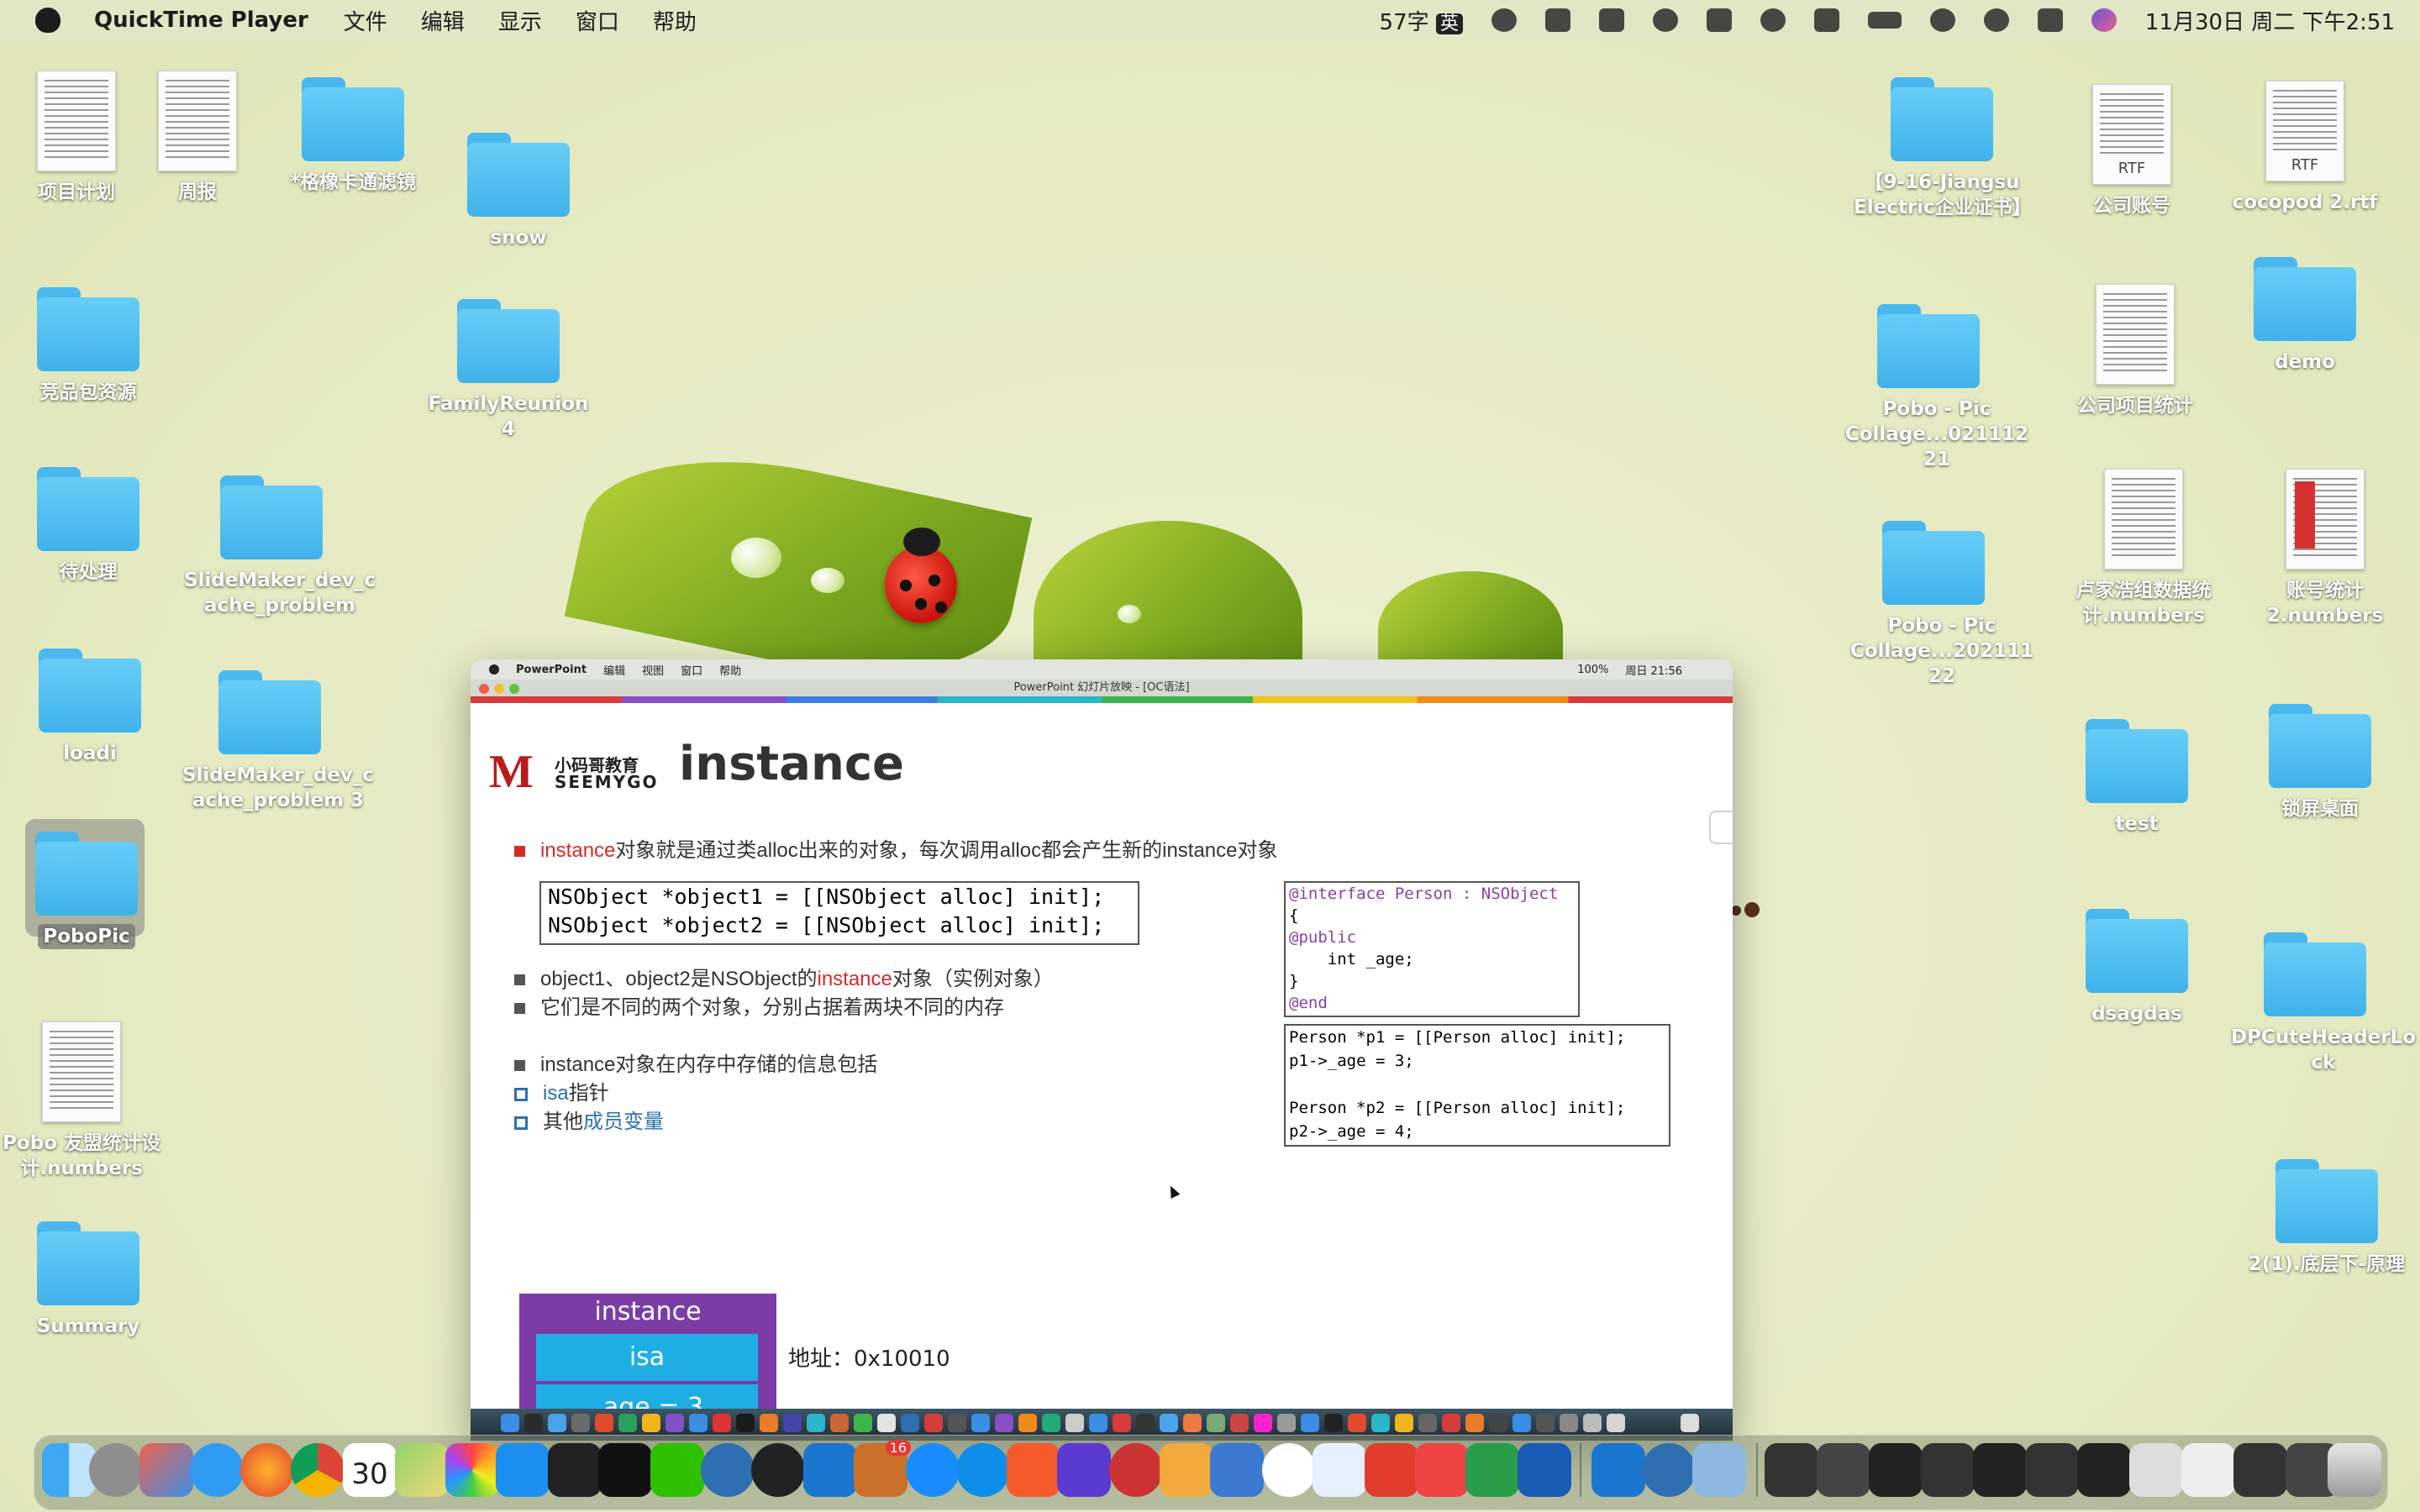 This screenshot has width=2420, height=1512. I want to click on menu-file: 文件, so click(366, 20).